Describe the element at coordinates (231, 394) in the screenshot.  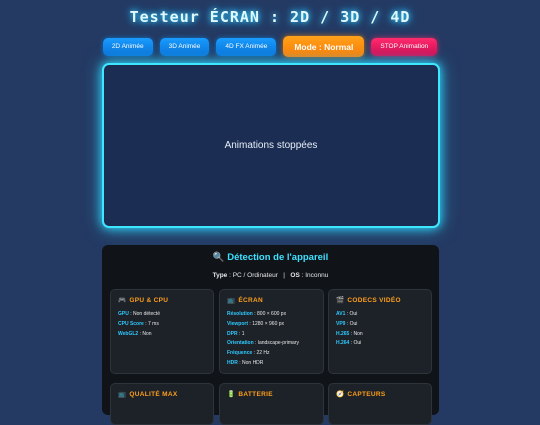
I see `battery-icon: 🔋` at that location.